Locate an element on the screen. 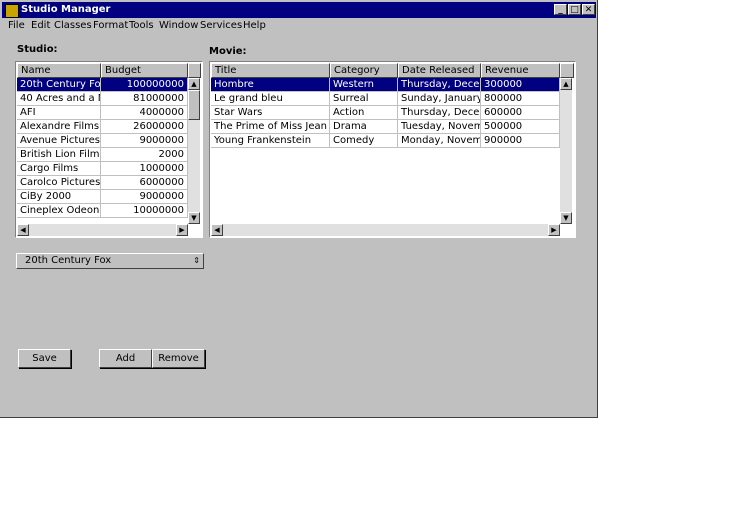 Image resolution: width=745 pixels, height=521 pixels. studio-row: Alexandre Films 26000000 is located at coordinates (109, 127).